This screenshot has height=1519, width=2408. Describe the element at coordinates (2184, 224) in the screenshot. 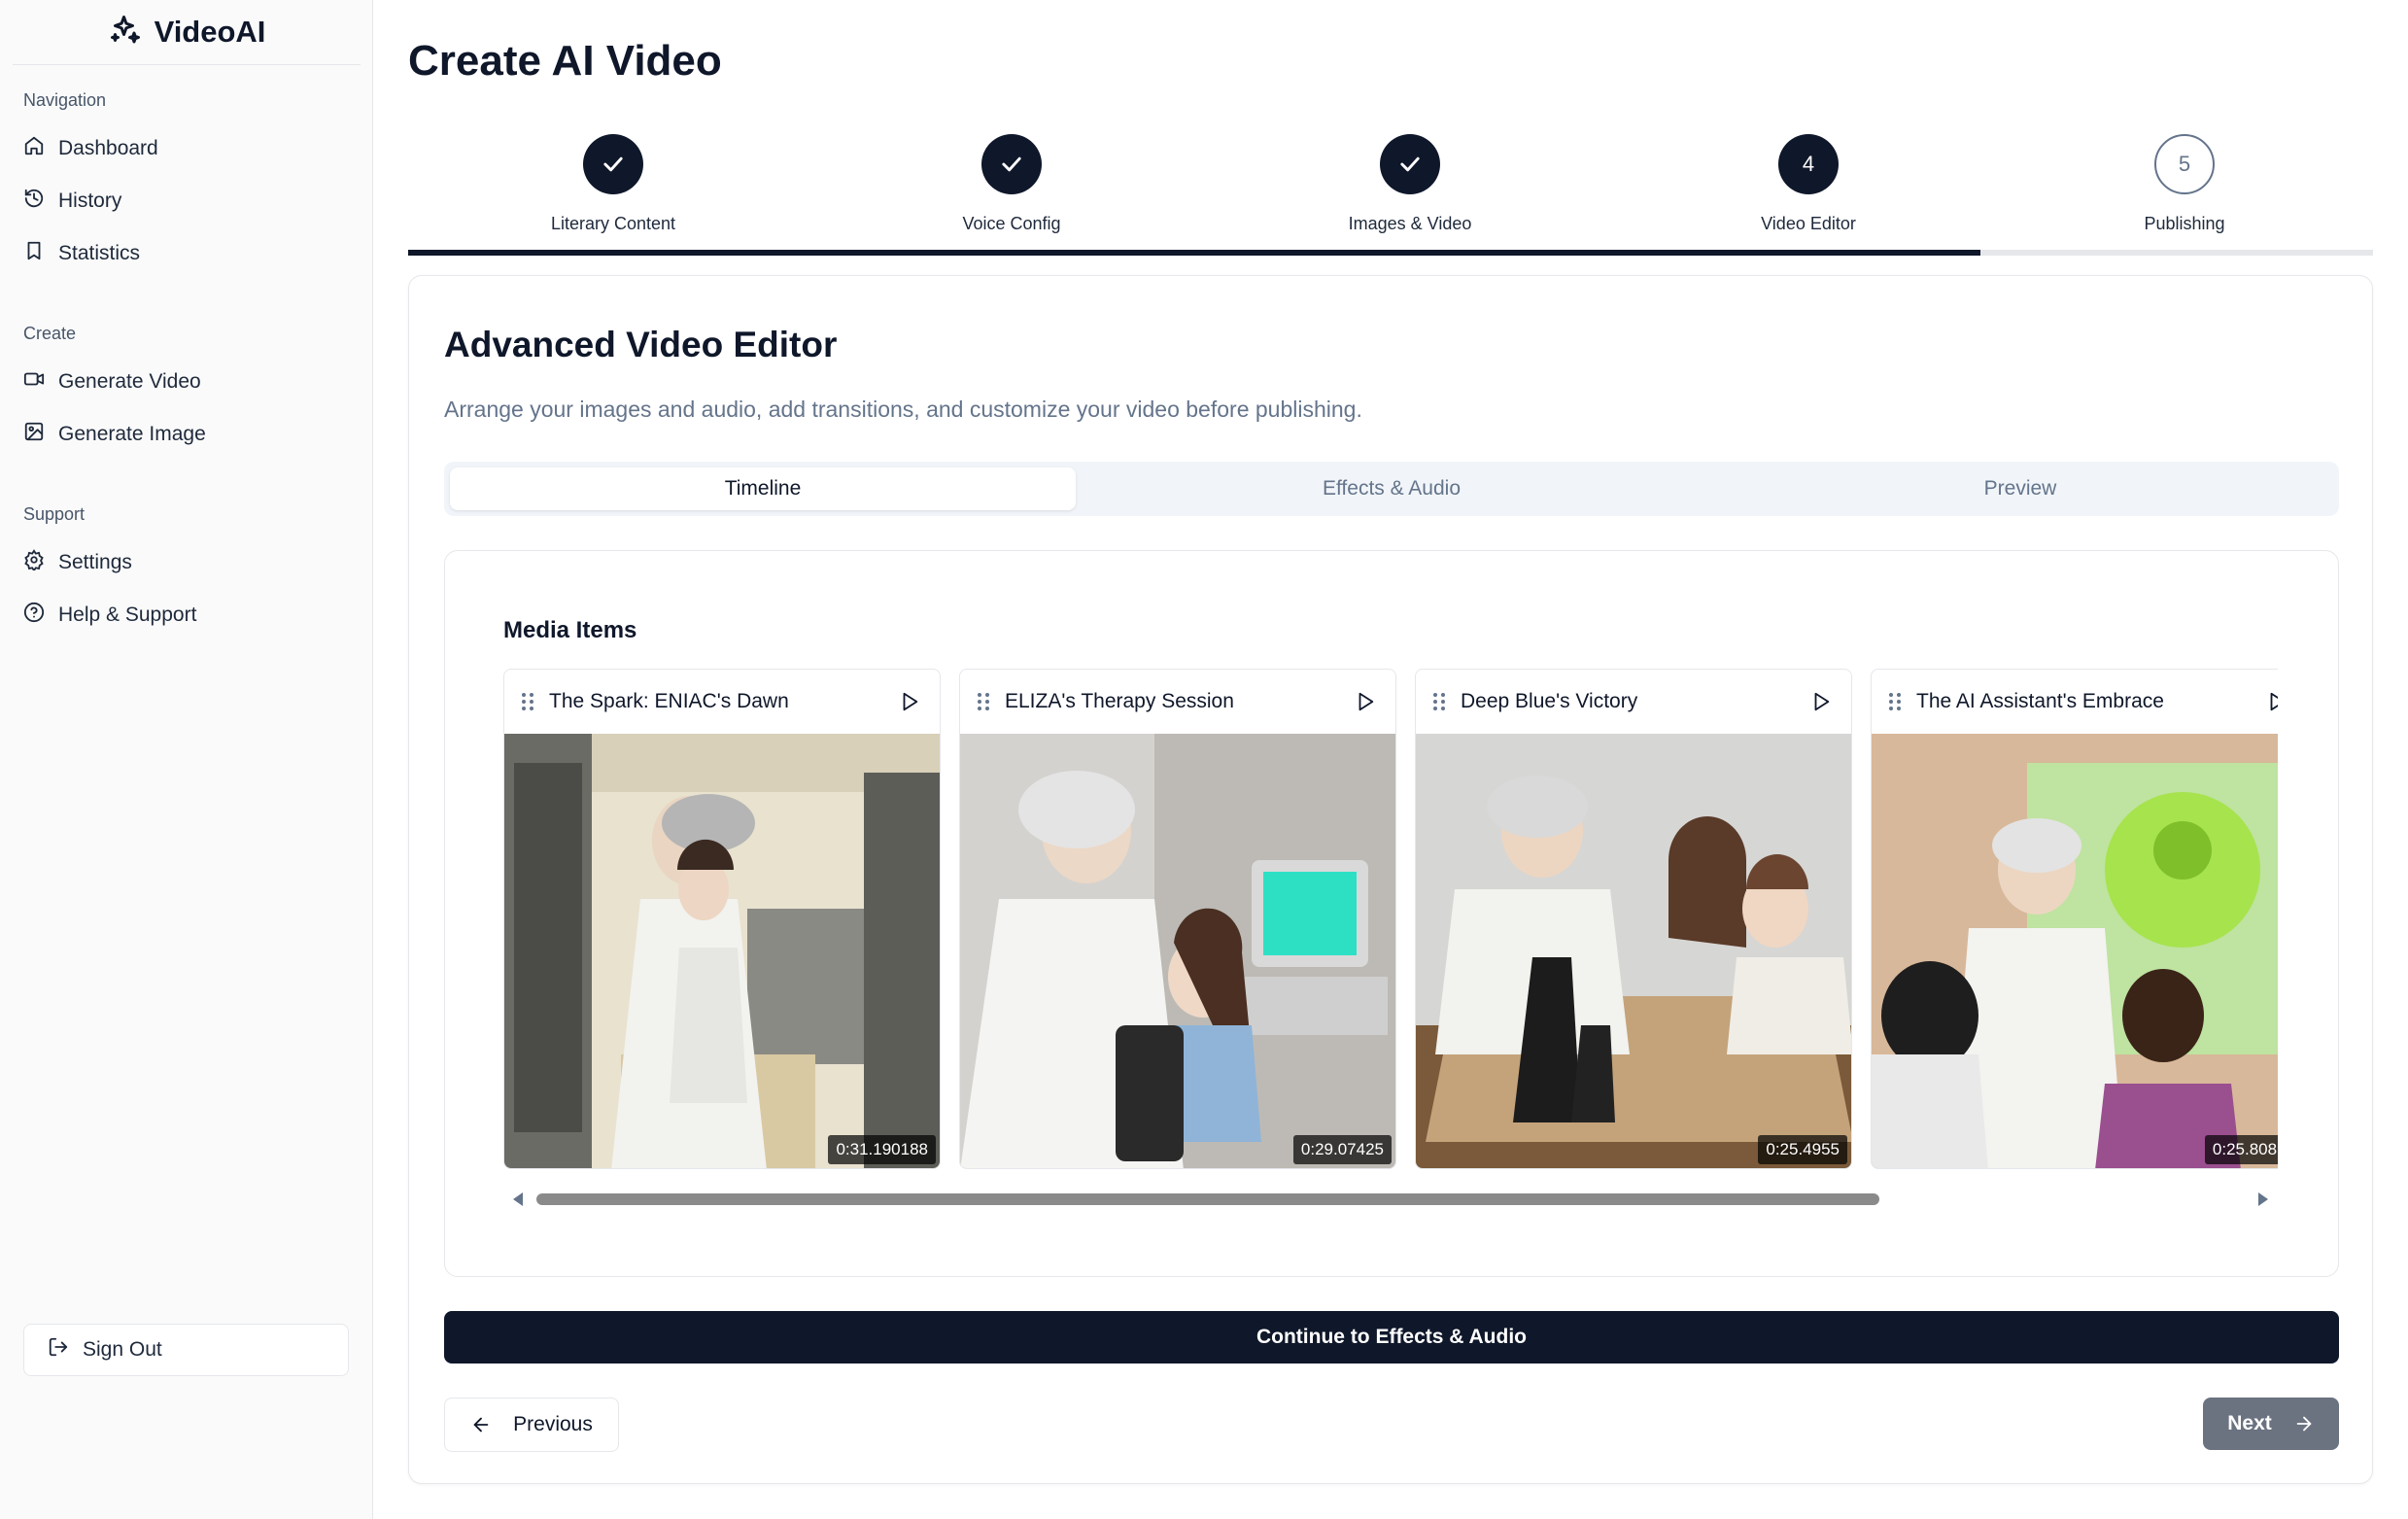

I see `step-label: Publishing` at that location.